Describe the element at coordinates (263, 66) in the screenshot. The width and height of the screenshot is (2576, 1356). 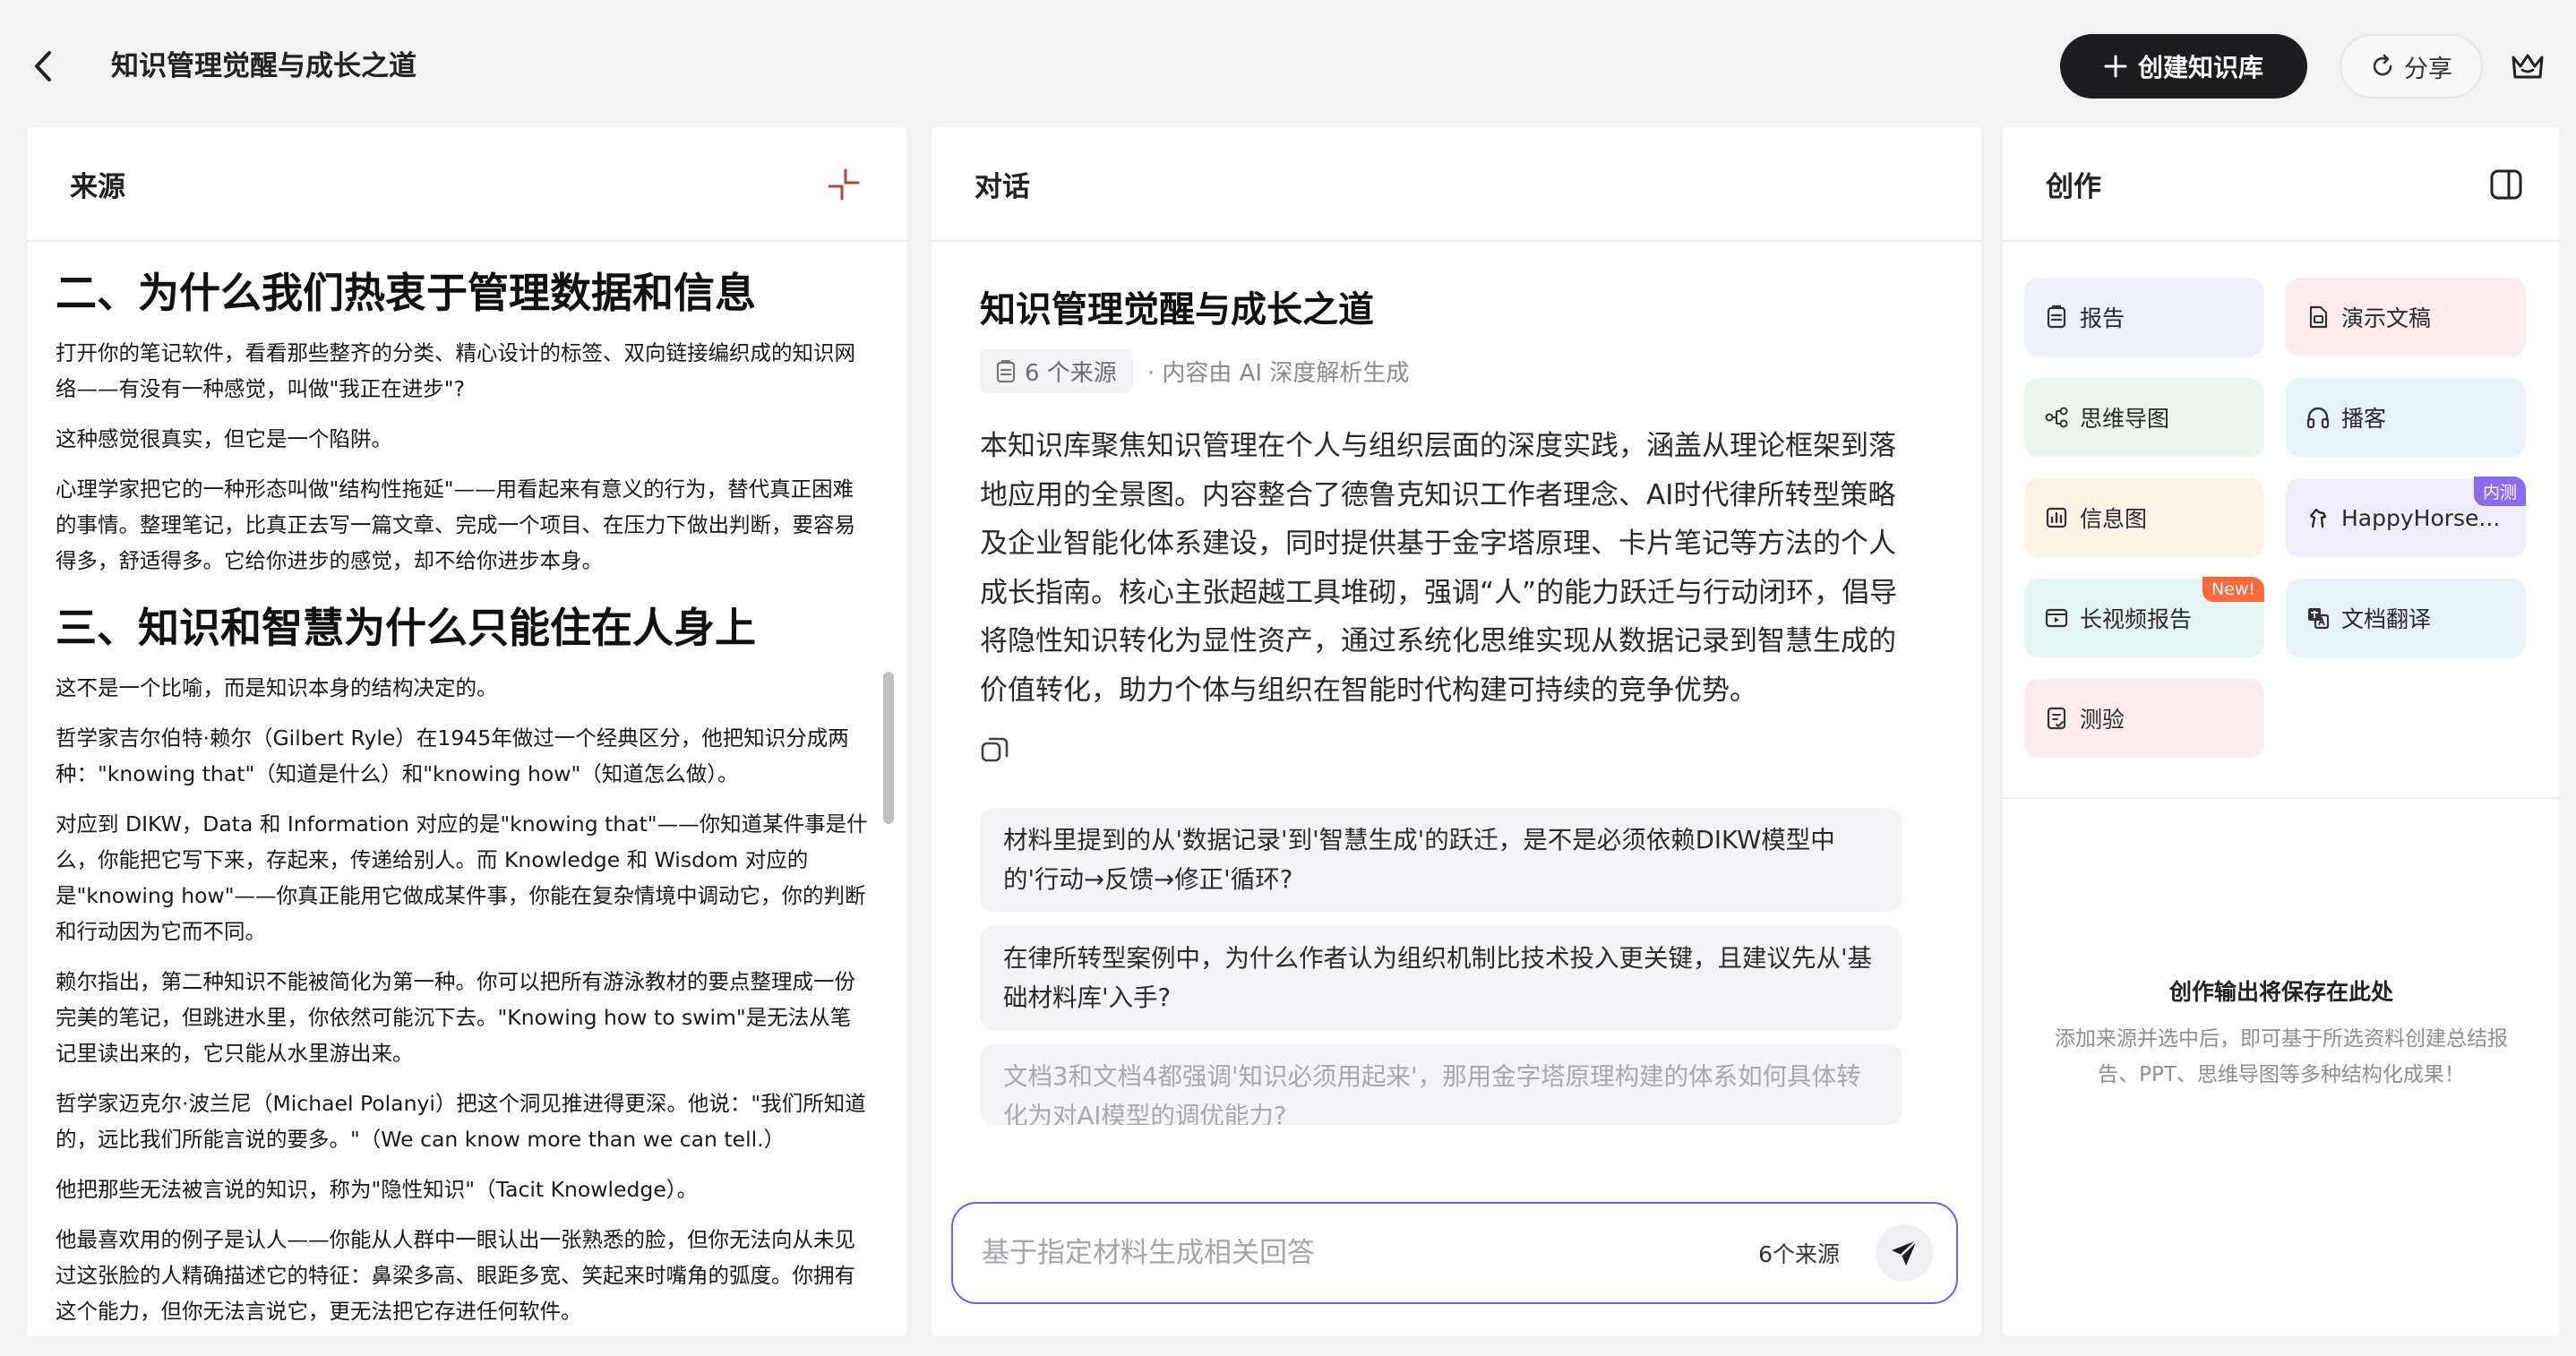
I see `page-title: 知识管理觉醒与成长之道` at that location.